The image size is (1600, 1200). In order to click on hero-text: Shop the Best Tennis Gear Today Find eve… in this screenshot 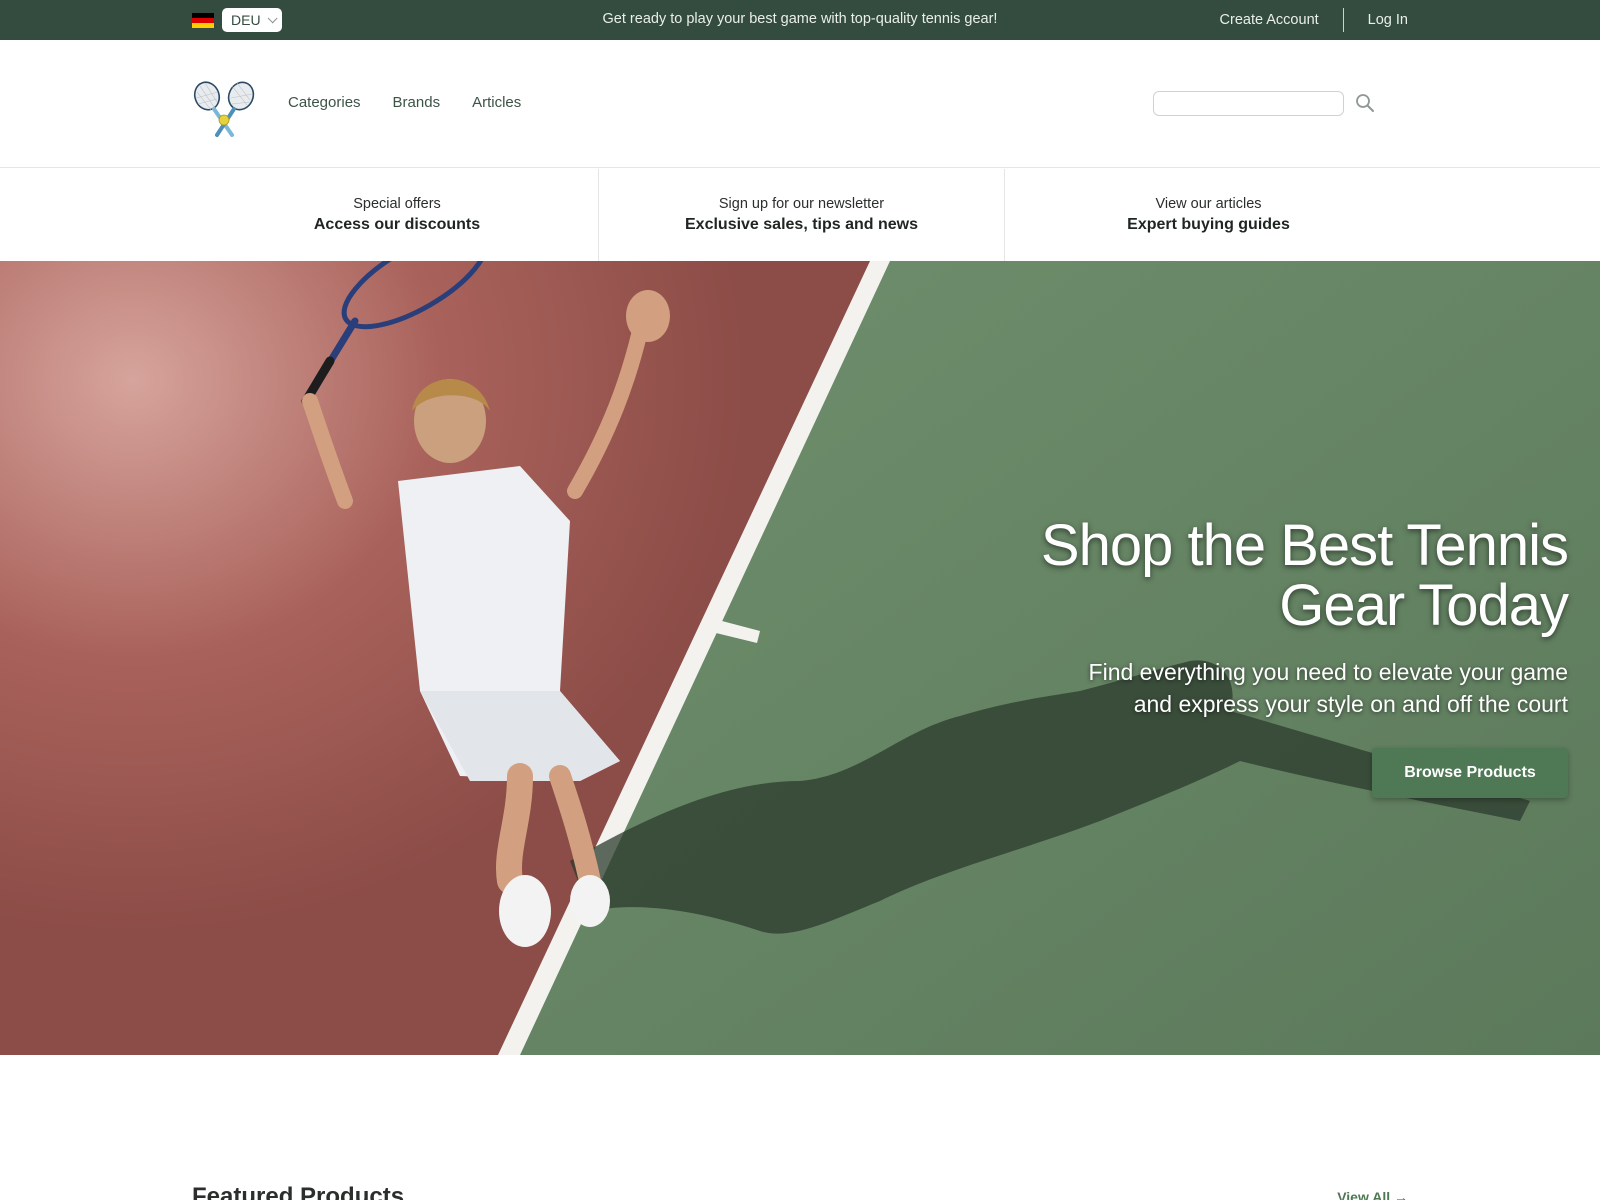, I will do `click(1218, 616)`.